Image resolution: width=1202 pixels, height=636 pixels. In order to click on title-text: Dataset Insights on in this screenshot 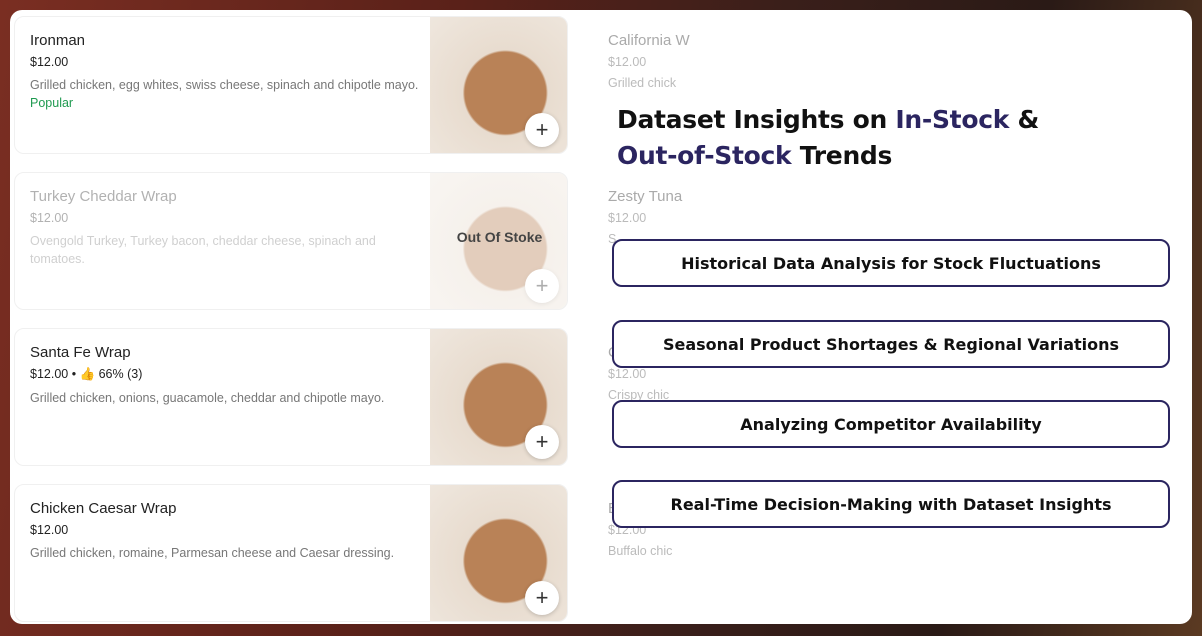, I will do `click(756, 119)`.